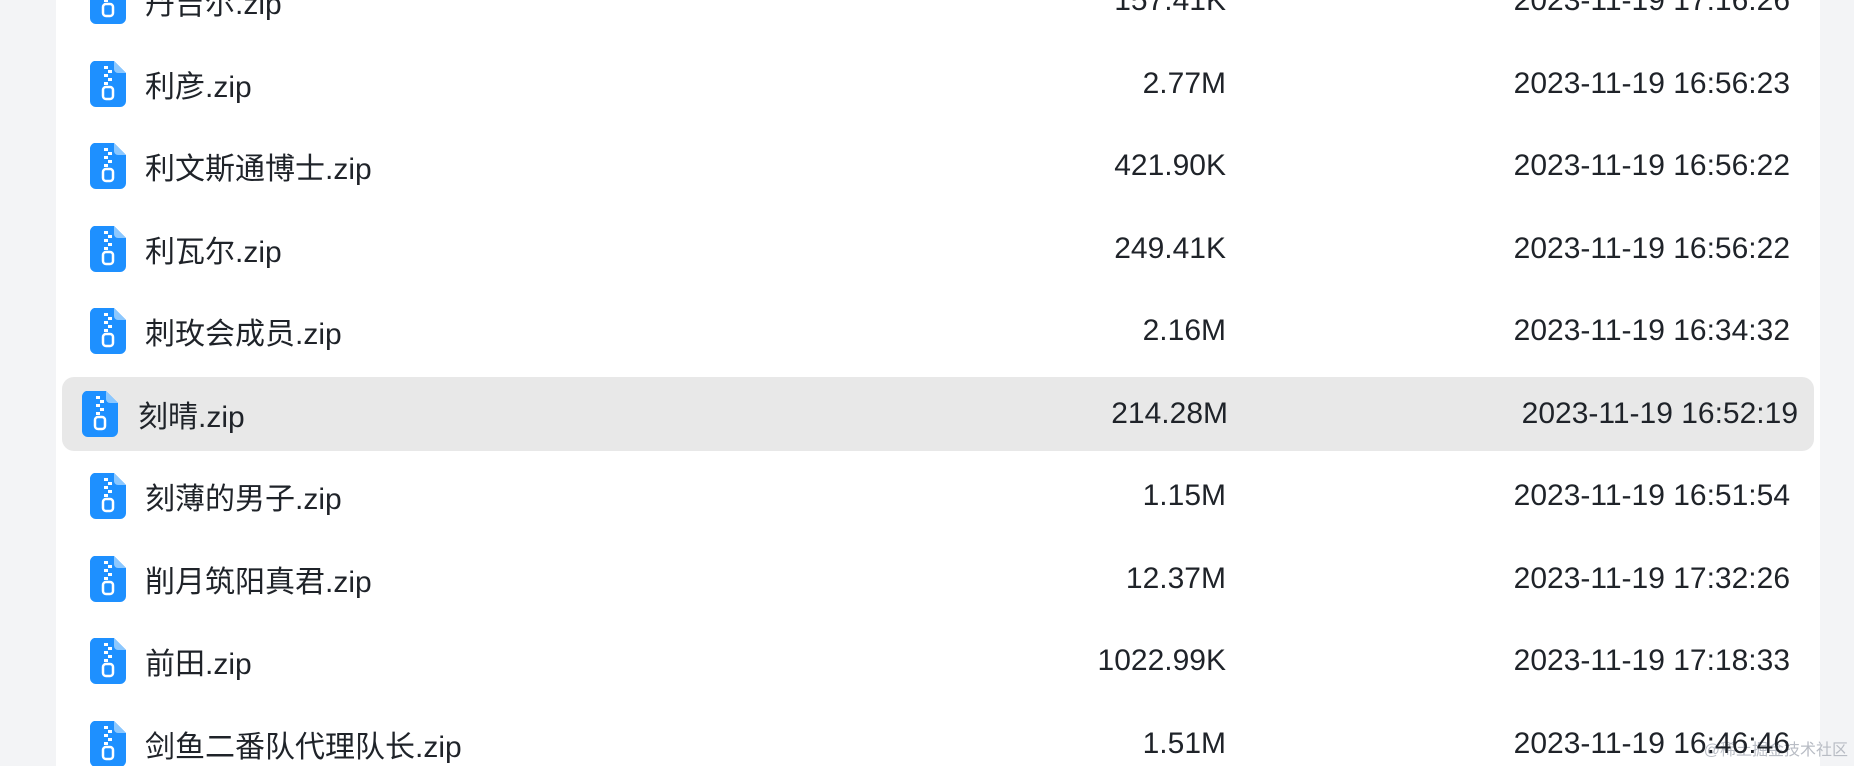 Image resolution: width=1854 pixels, height=766 pixels. Describe the element at coordinates (1651, 9) in the screenshot. I see `file-modified-time: 2023-11-19 17:16:26` at that location.